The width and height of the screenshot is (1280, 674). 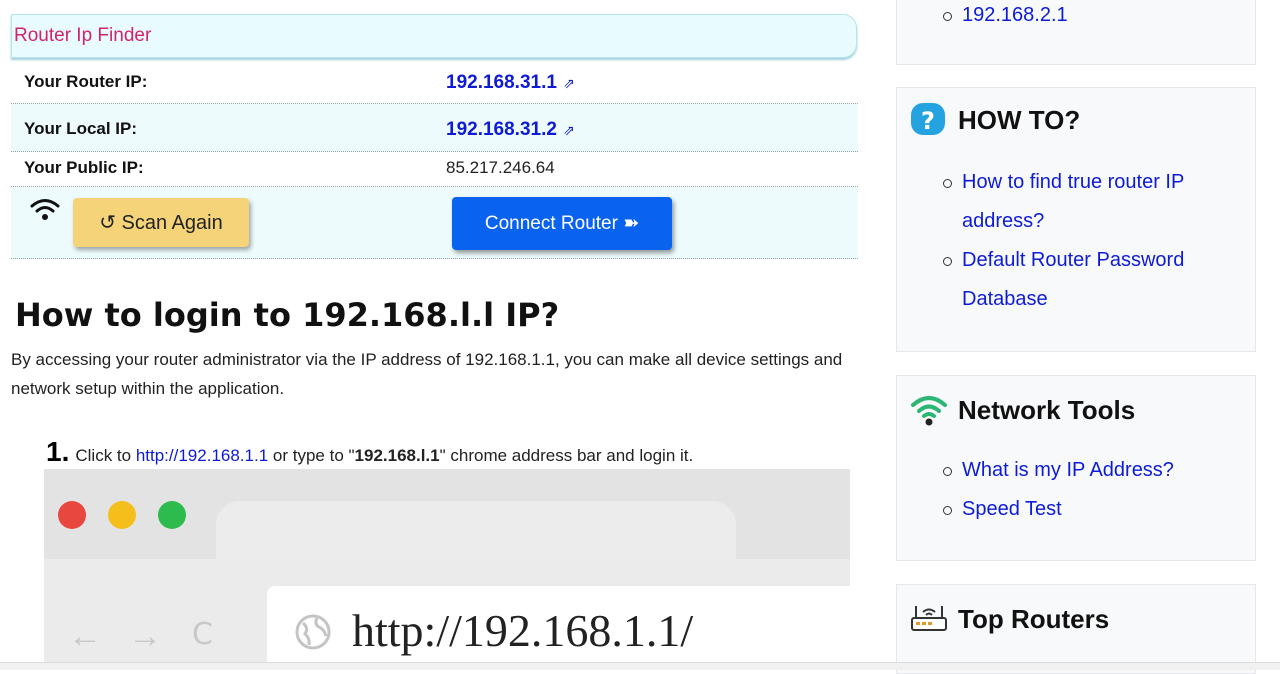 What do you see at coordinates (1012, 509) in the screenshot?
I see `speed-test-link: Speed Test` at bounding box center [1012, 509].